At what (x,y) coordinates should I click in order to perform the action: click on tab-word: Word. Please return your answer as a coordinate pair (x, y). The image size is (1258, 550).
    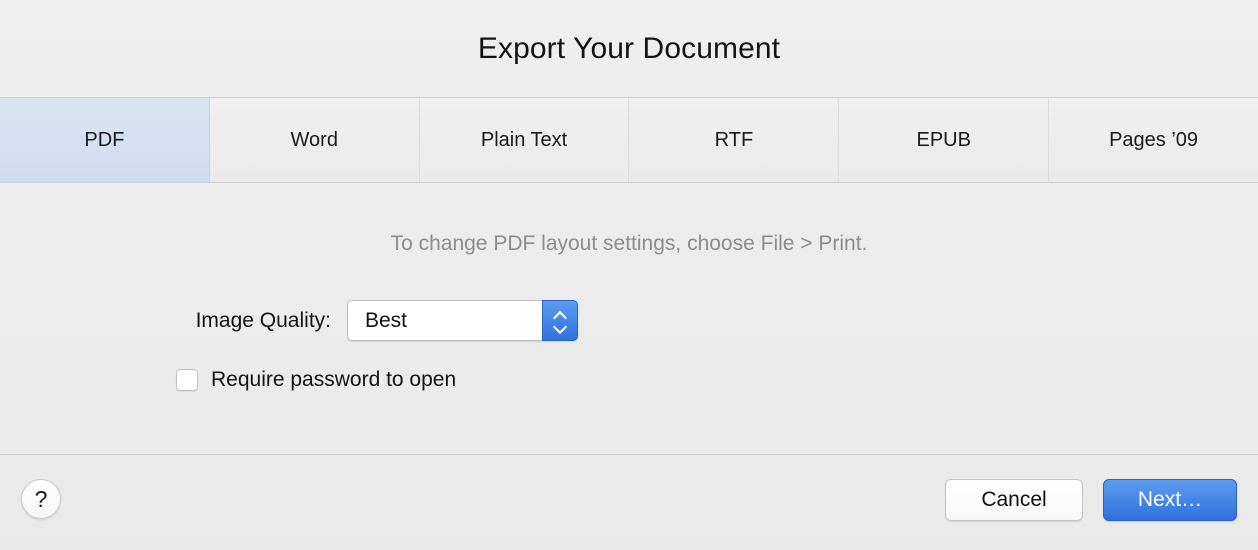
    Looking at the image, I should click on (314, 140).